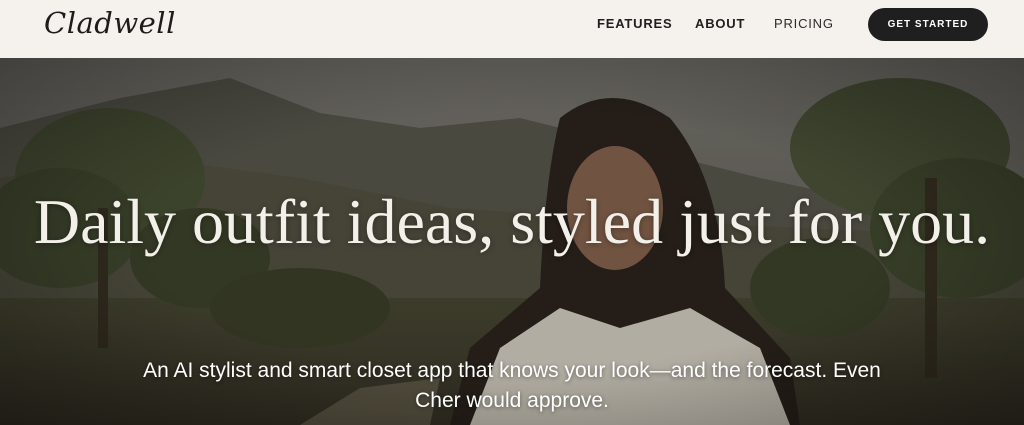 The image size is (1024, 425). Describe the element at coordinates (635, 23) in the screenshot. I see `nav-link-features: FEATURES` at that location.